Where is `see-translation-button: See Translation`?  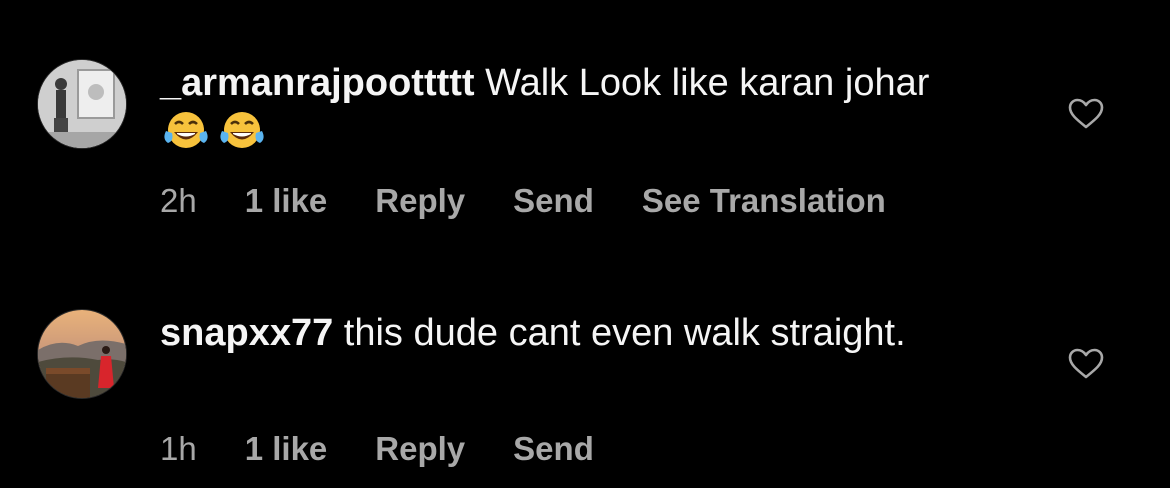
see-translation-button: See Translation is located at coordinates (764, 201).